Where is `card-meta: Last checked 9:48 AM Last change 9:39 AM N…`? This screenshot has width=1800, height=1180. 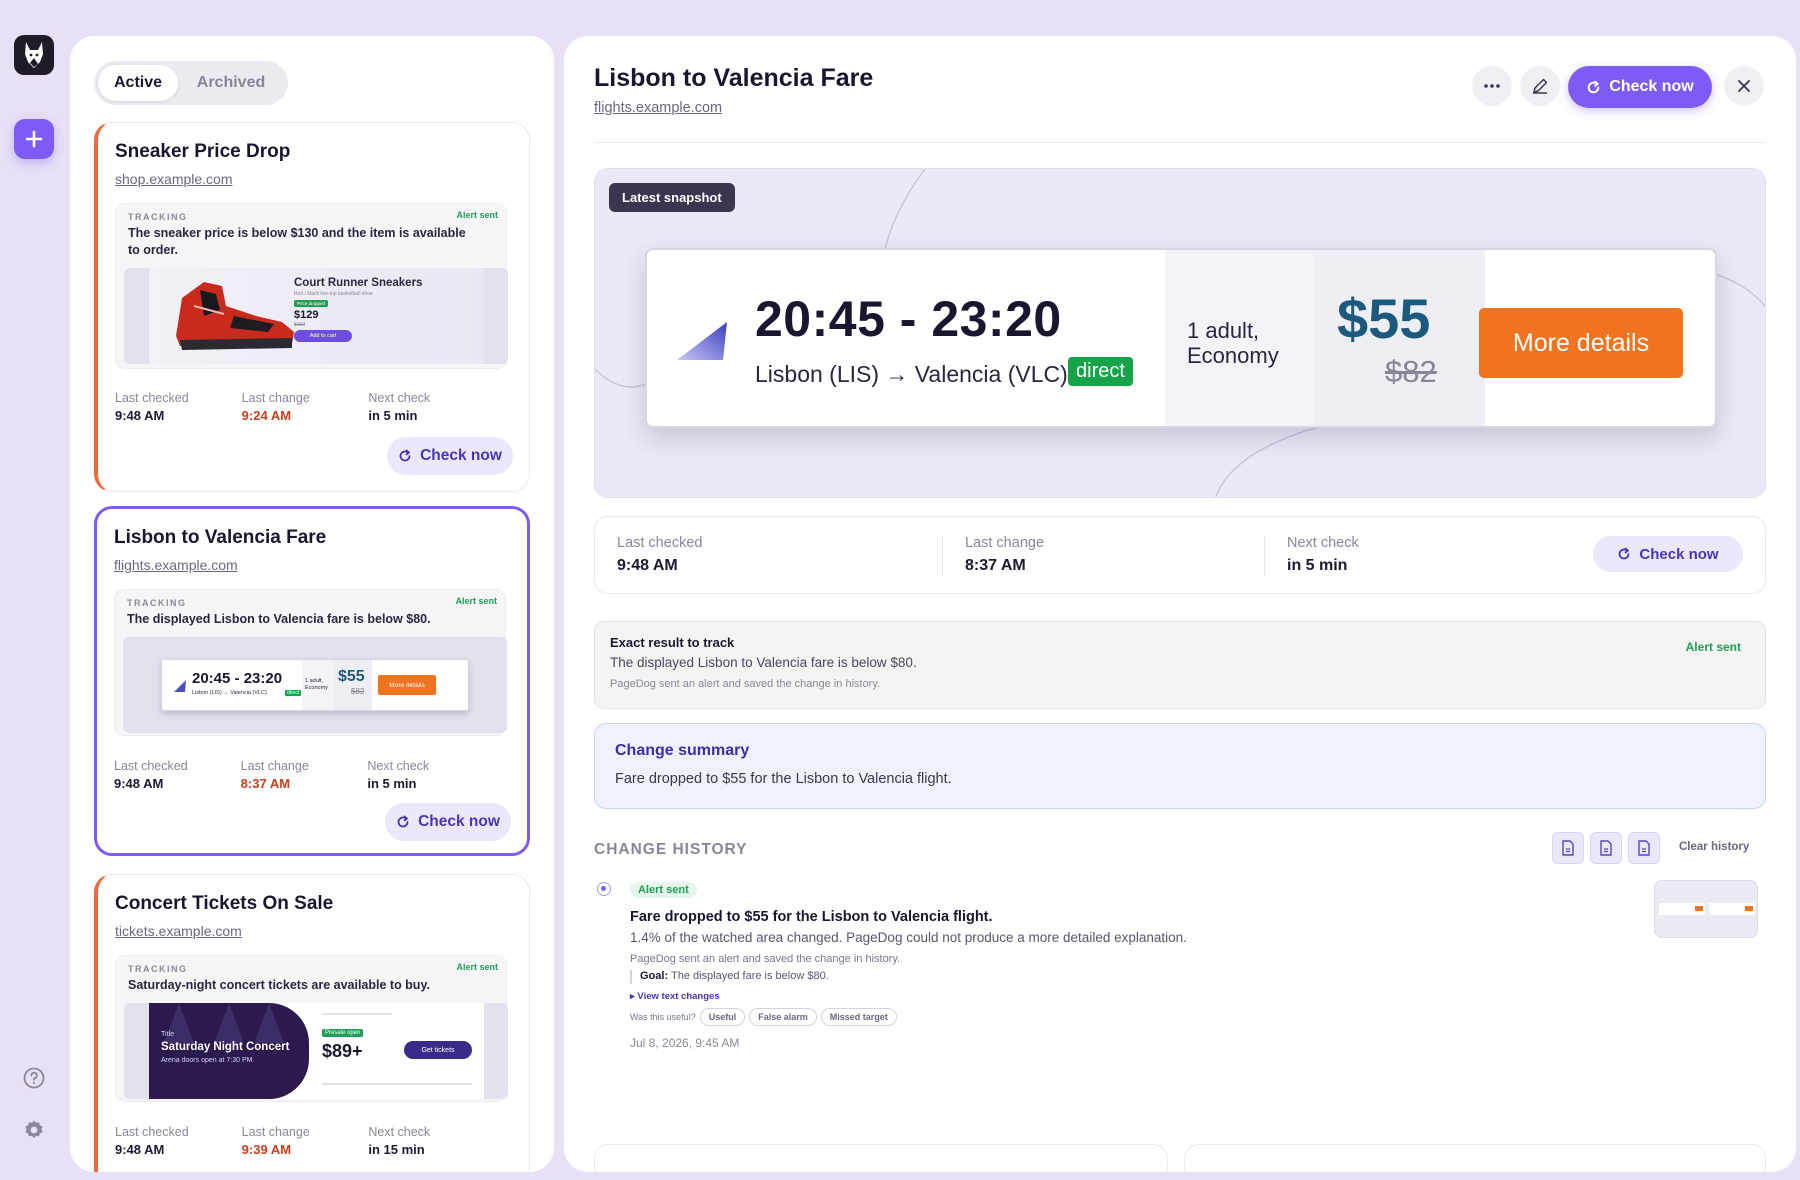 card-meta: Last checked 9:48 AM Last change 9:39 AM N… is located at coordinates (305, 1141).